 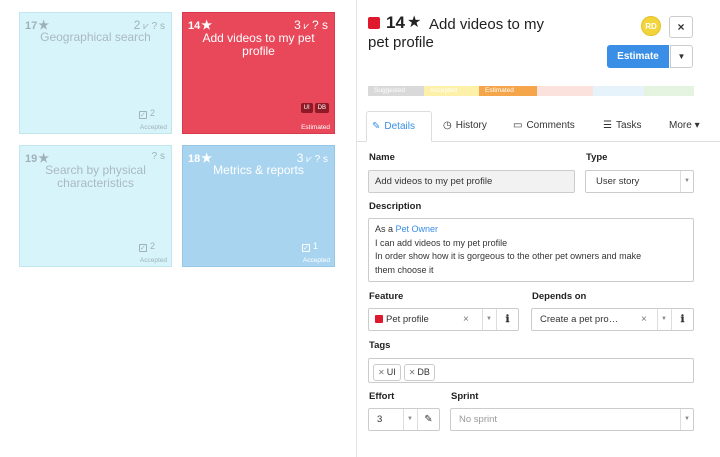 I want to click on name-input: Add videos to my pet profile, so click(x=471, y=181).